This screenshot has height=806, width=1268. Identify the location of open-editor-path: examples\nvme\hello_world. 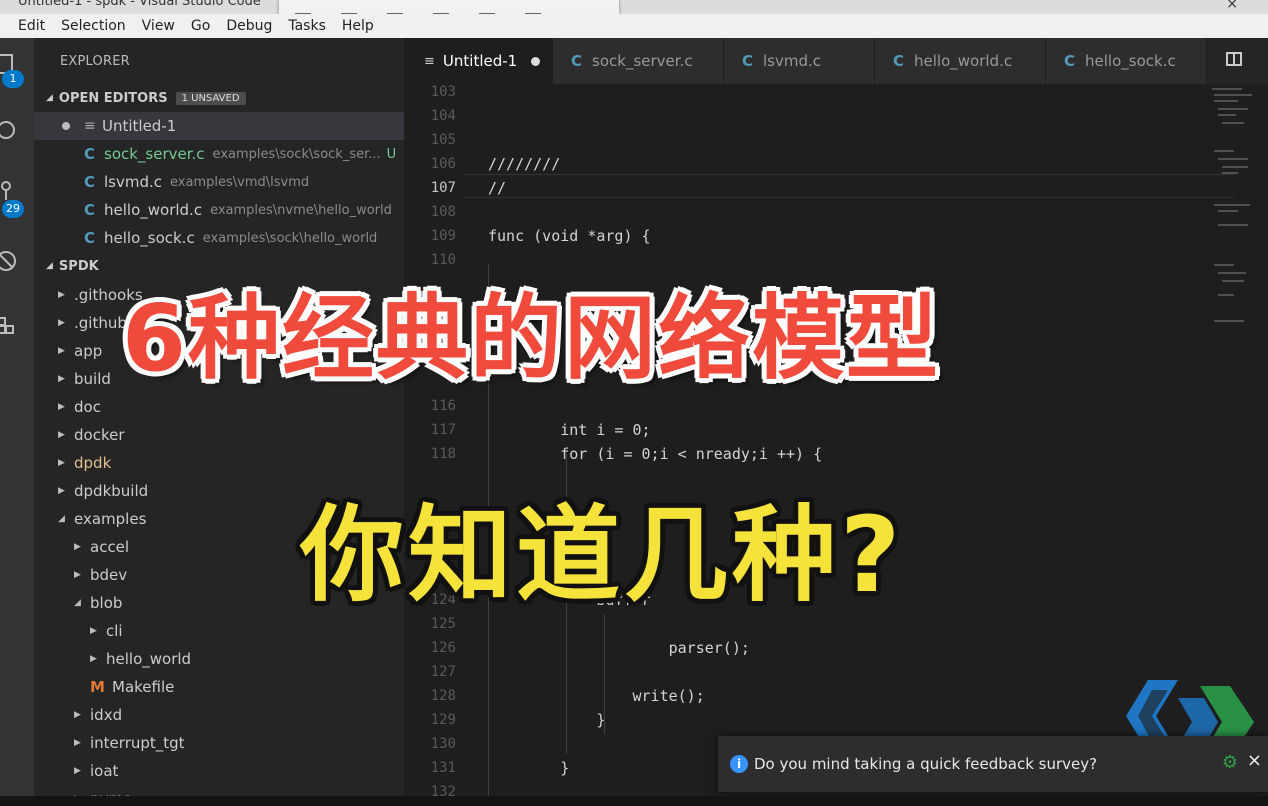
(301, 210).